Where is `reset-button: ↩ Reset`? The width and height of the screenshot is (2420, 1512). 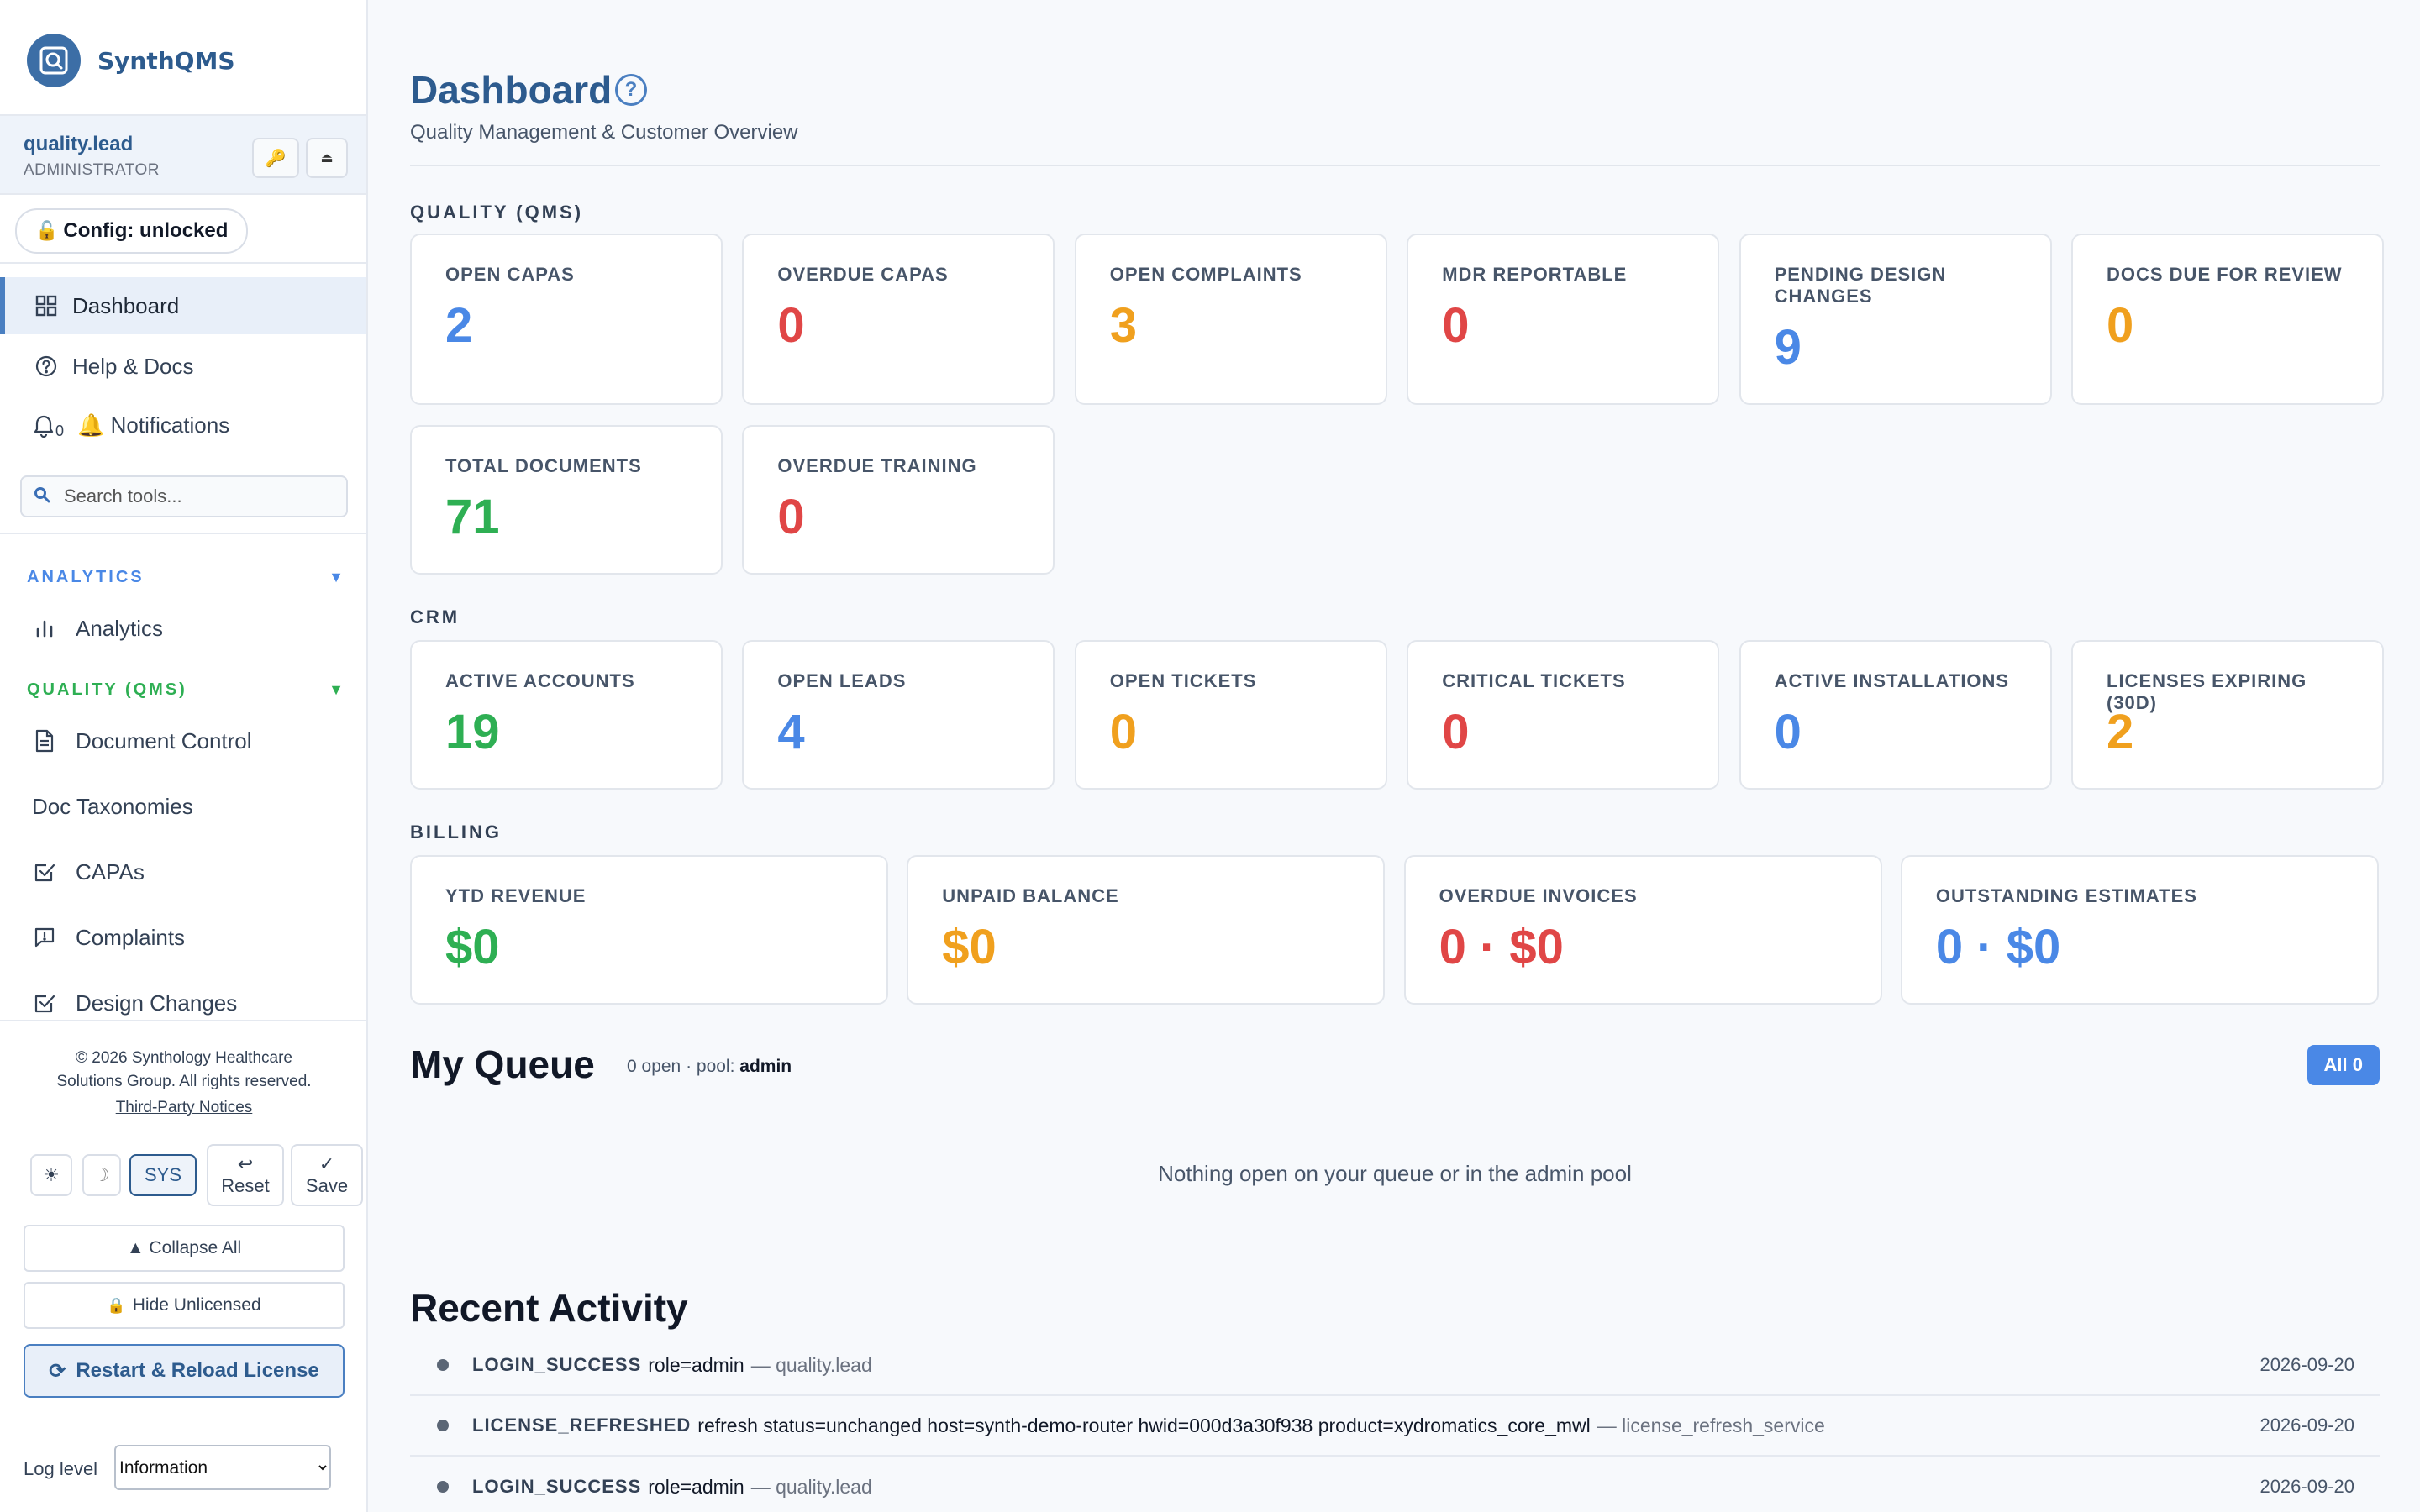 reset-button: ↩ Reset is located at coordinates (246, 1175).